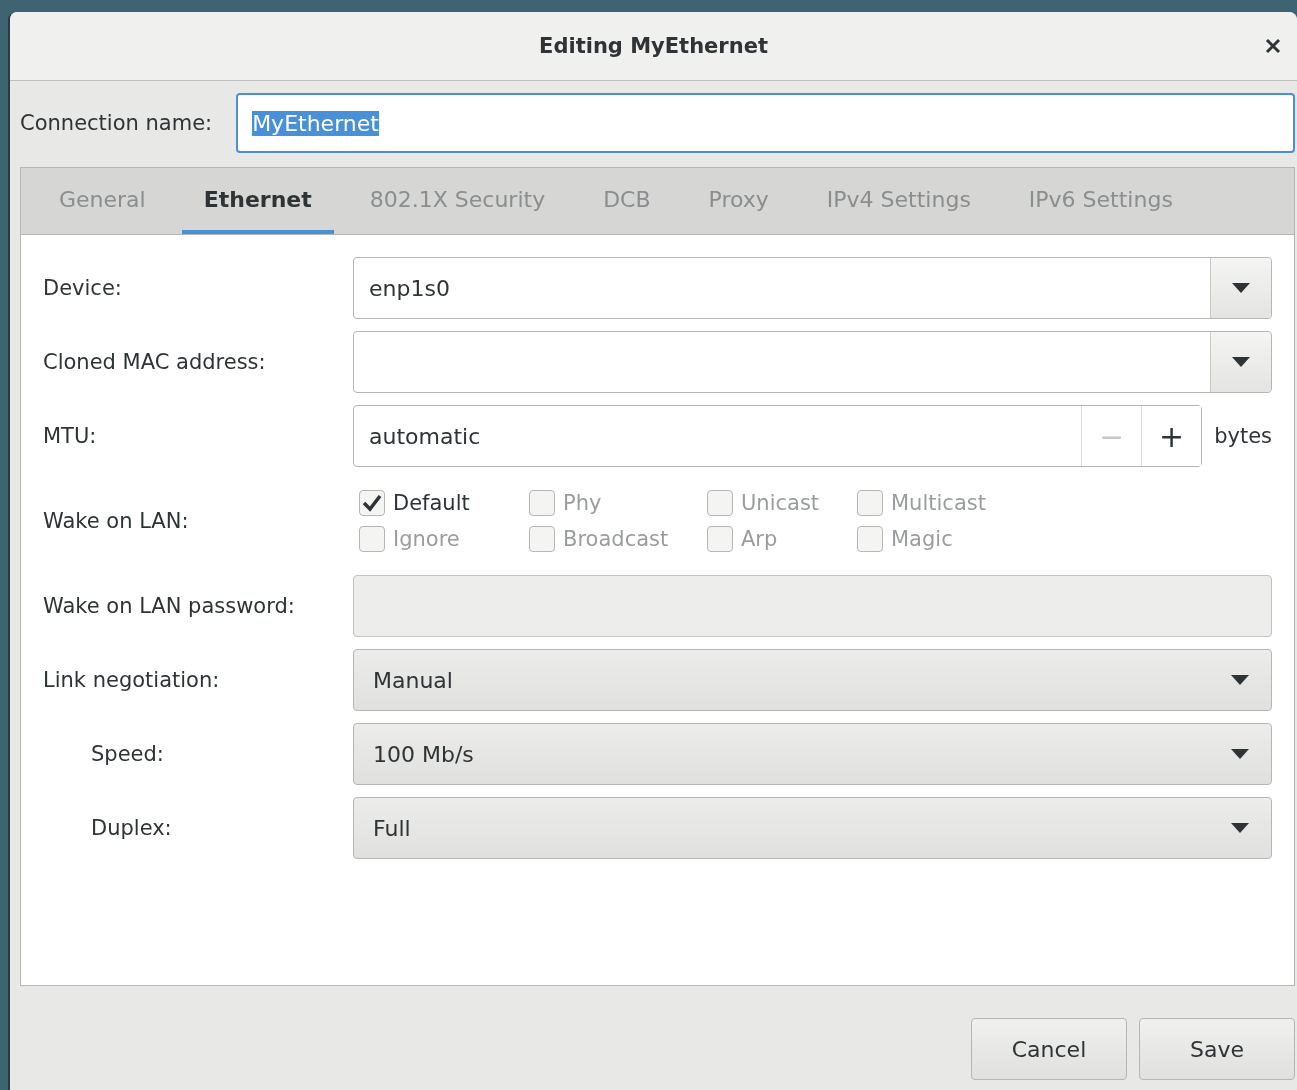  What do you see at coordinates (812, 288) in the screenshot?
I see `combo-field: enp1s0` at bounding box center [812, 288].